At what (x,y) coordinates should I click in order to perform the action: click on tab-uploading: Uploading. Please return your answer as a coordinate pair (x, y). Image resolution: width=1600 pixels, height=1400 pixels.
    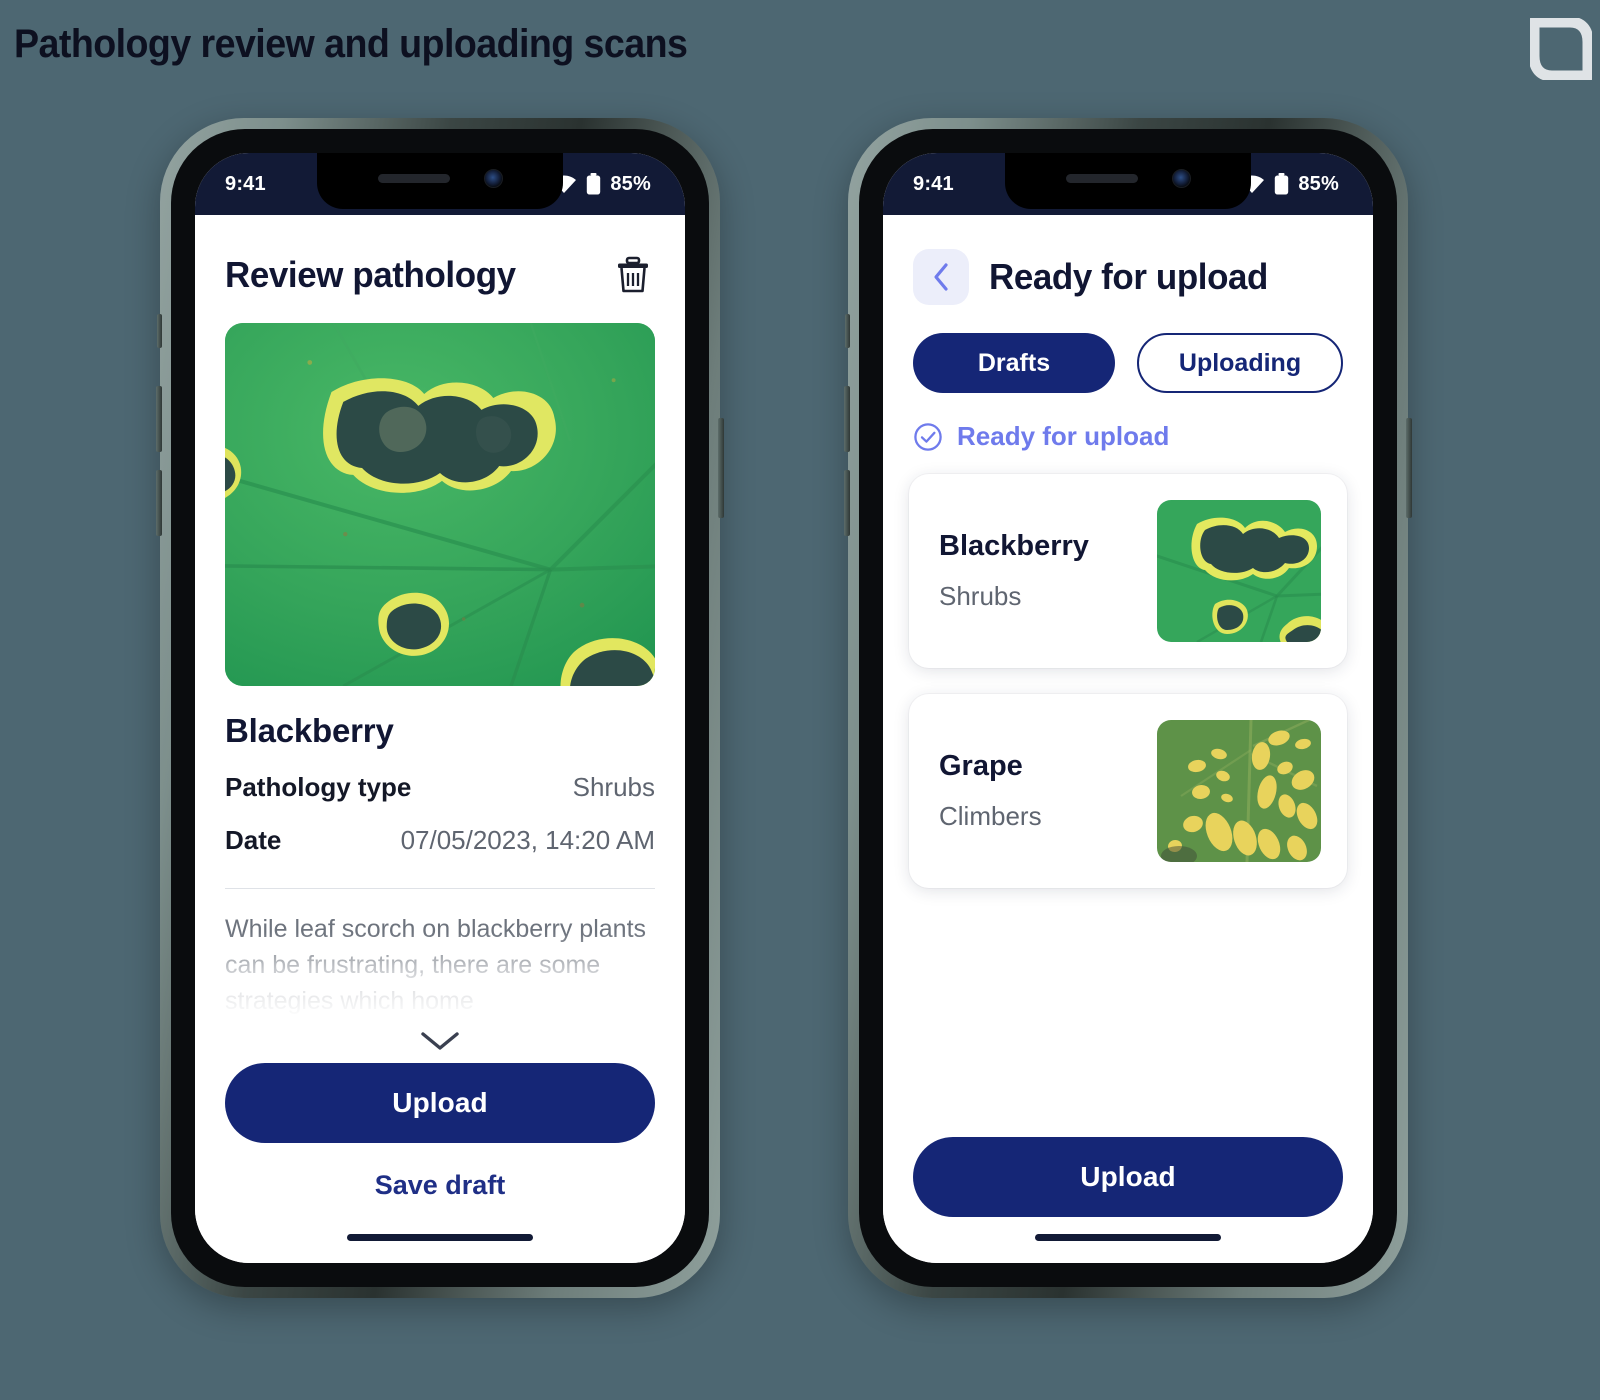
    Looking at the image, I should click on (1240, 363).